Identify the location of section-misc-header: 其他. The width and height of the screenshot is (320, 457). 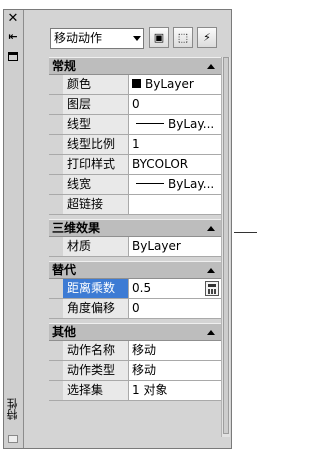
(135, 332).